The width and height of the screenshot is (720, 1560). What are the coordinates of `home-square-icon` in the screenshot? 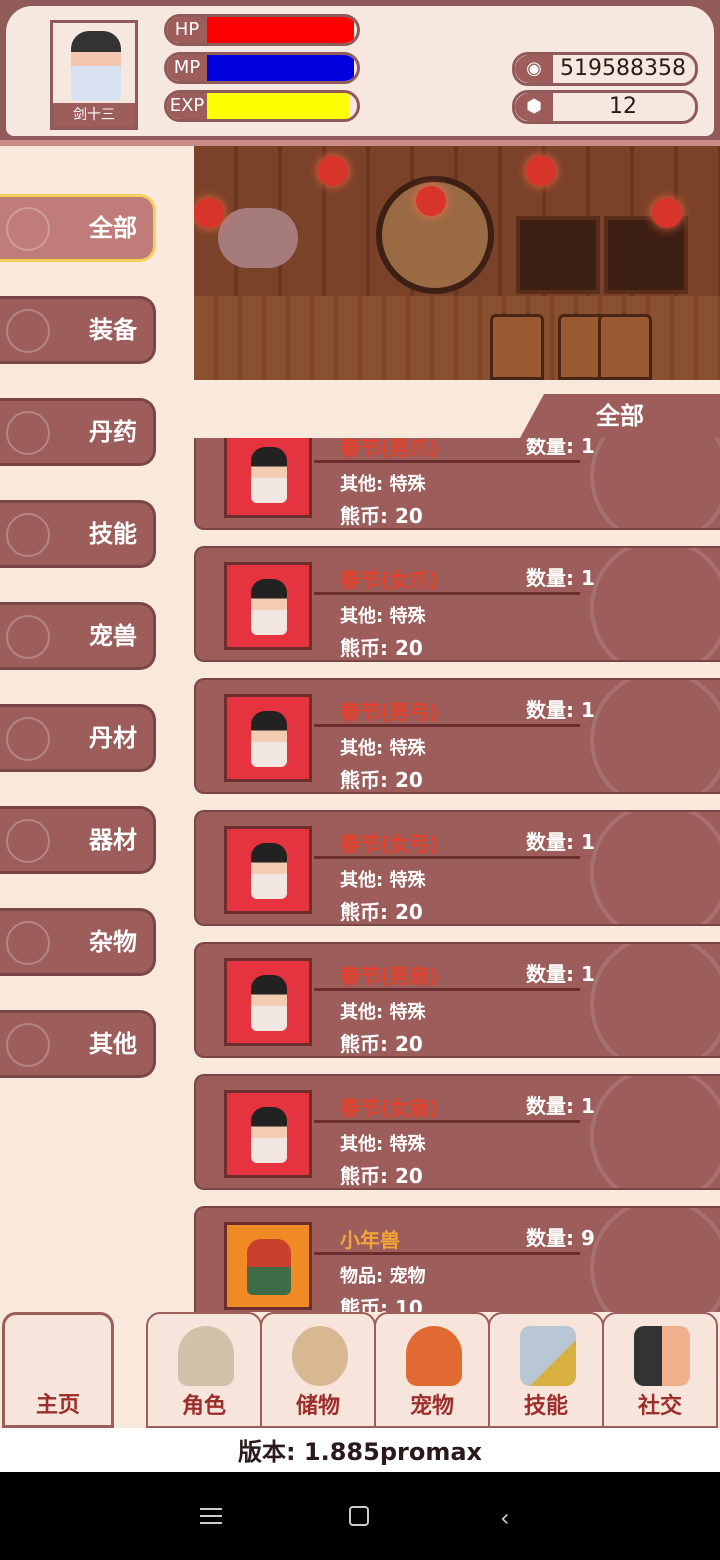 It's located at (359, 1516).